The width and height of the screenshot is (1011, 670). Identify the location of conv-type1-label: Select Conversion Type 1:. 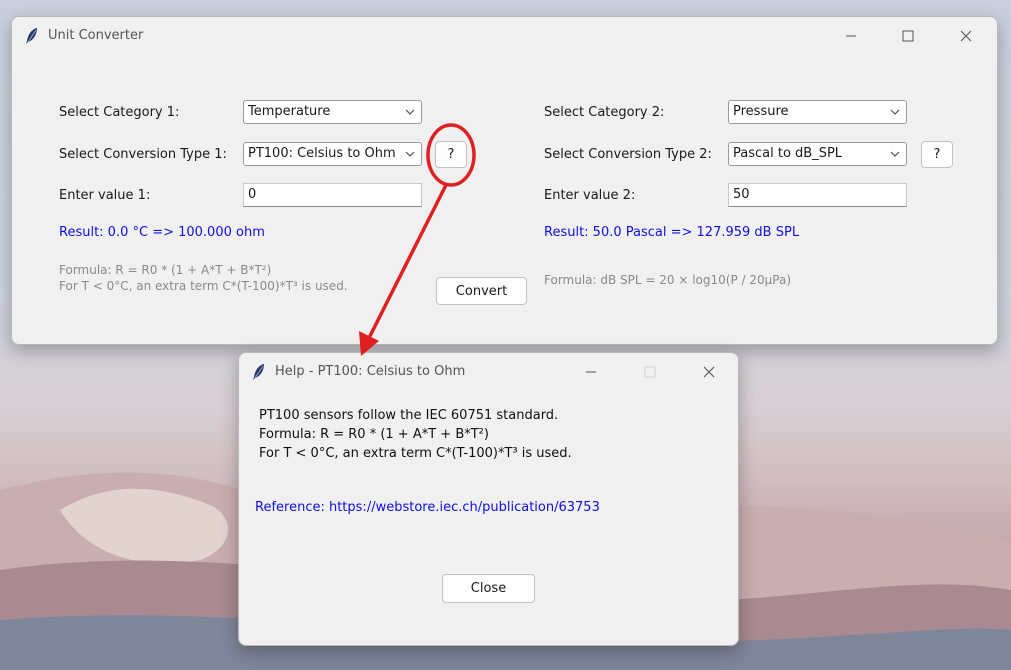
(143, 154).